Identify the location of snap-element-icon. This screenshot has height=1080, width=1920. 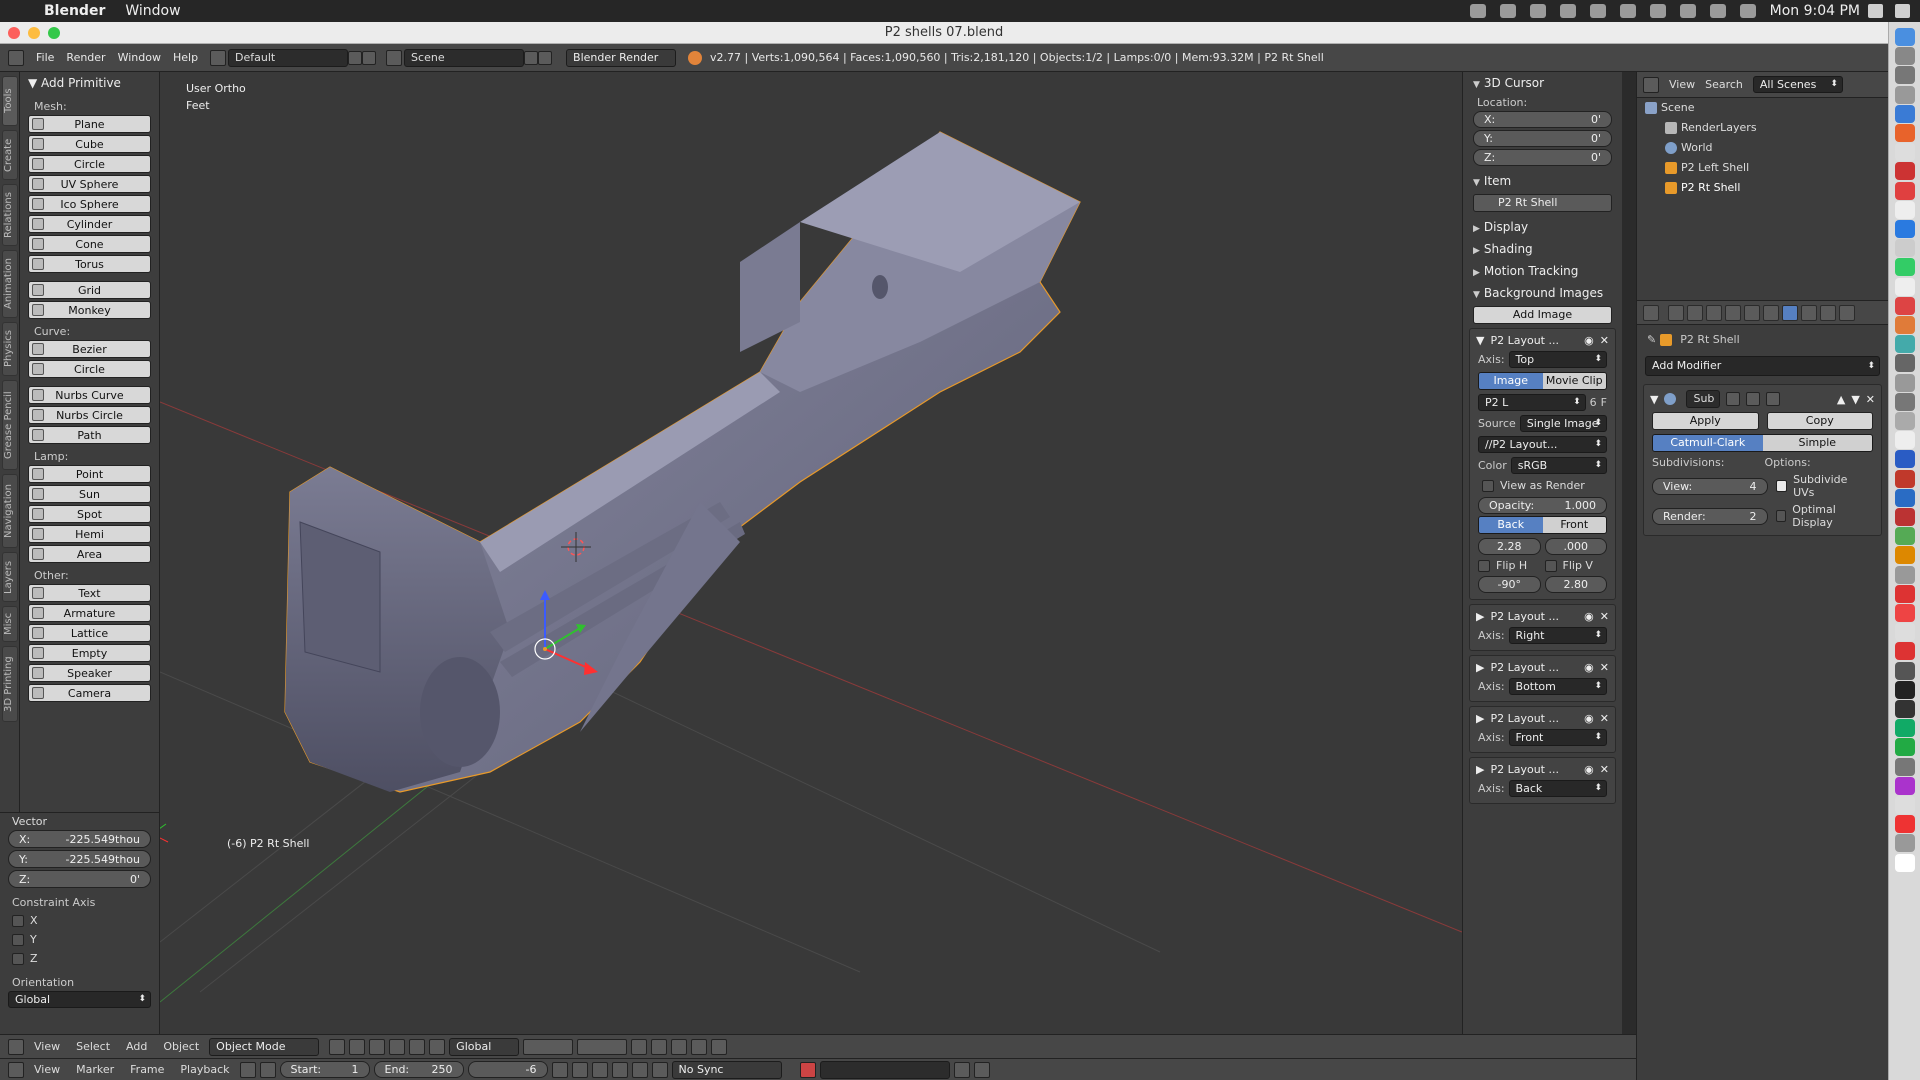
(679, 1046).